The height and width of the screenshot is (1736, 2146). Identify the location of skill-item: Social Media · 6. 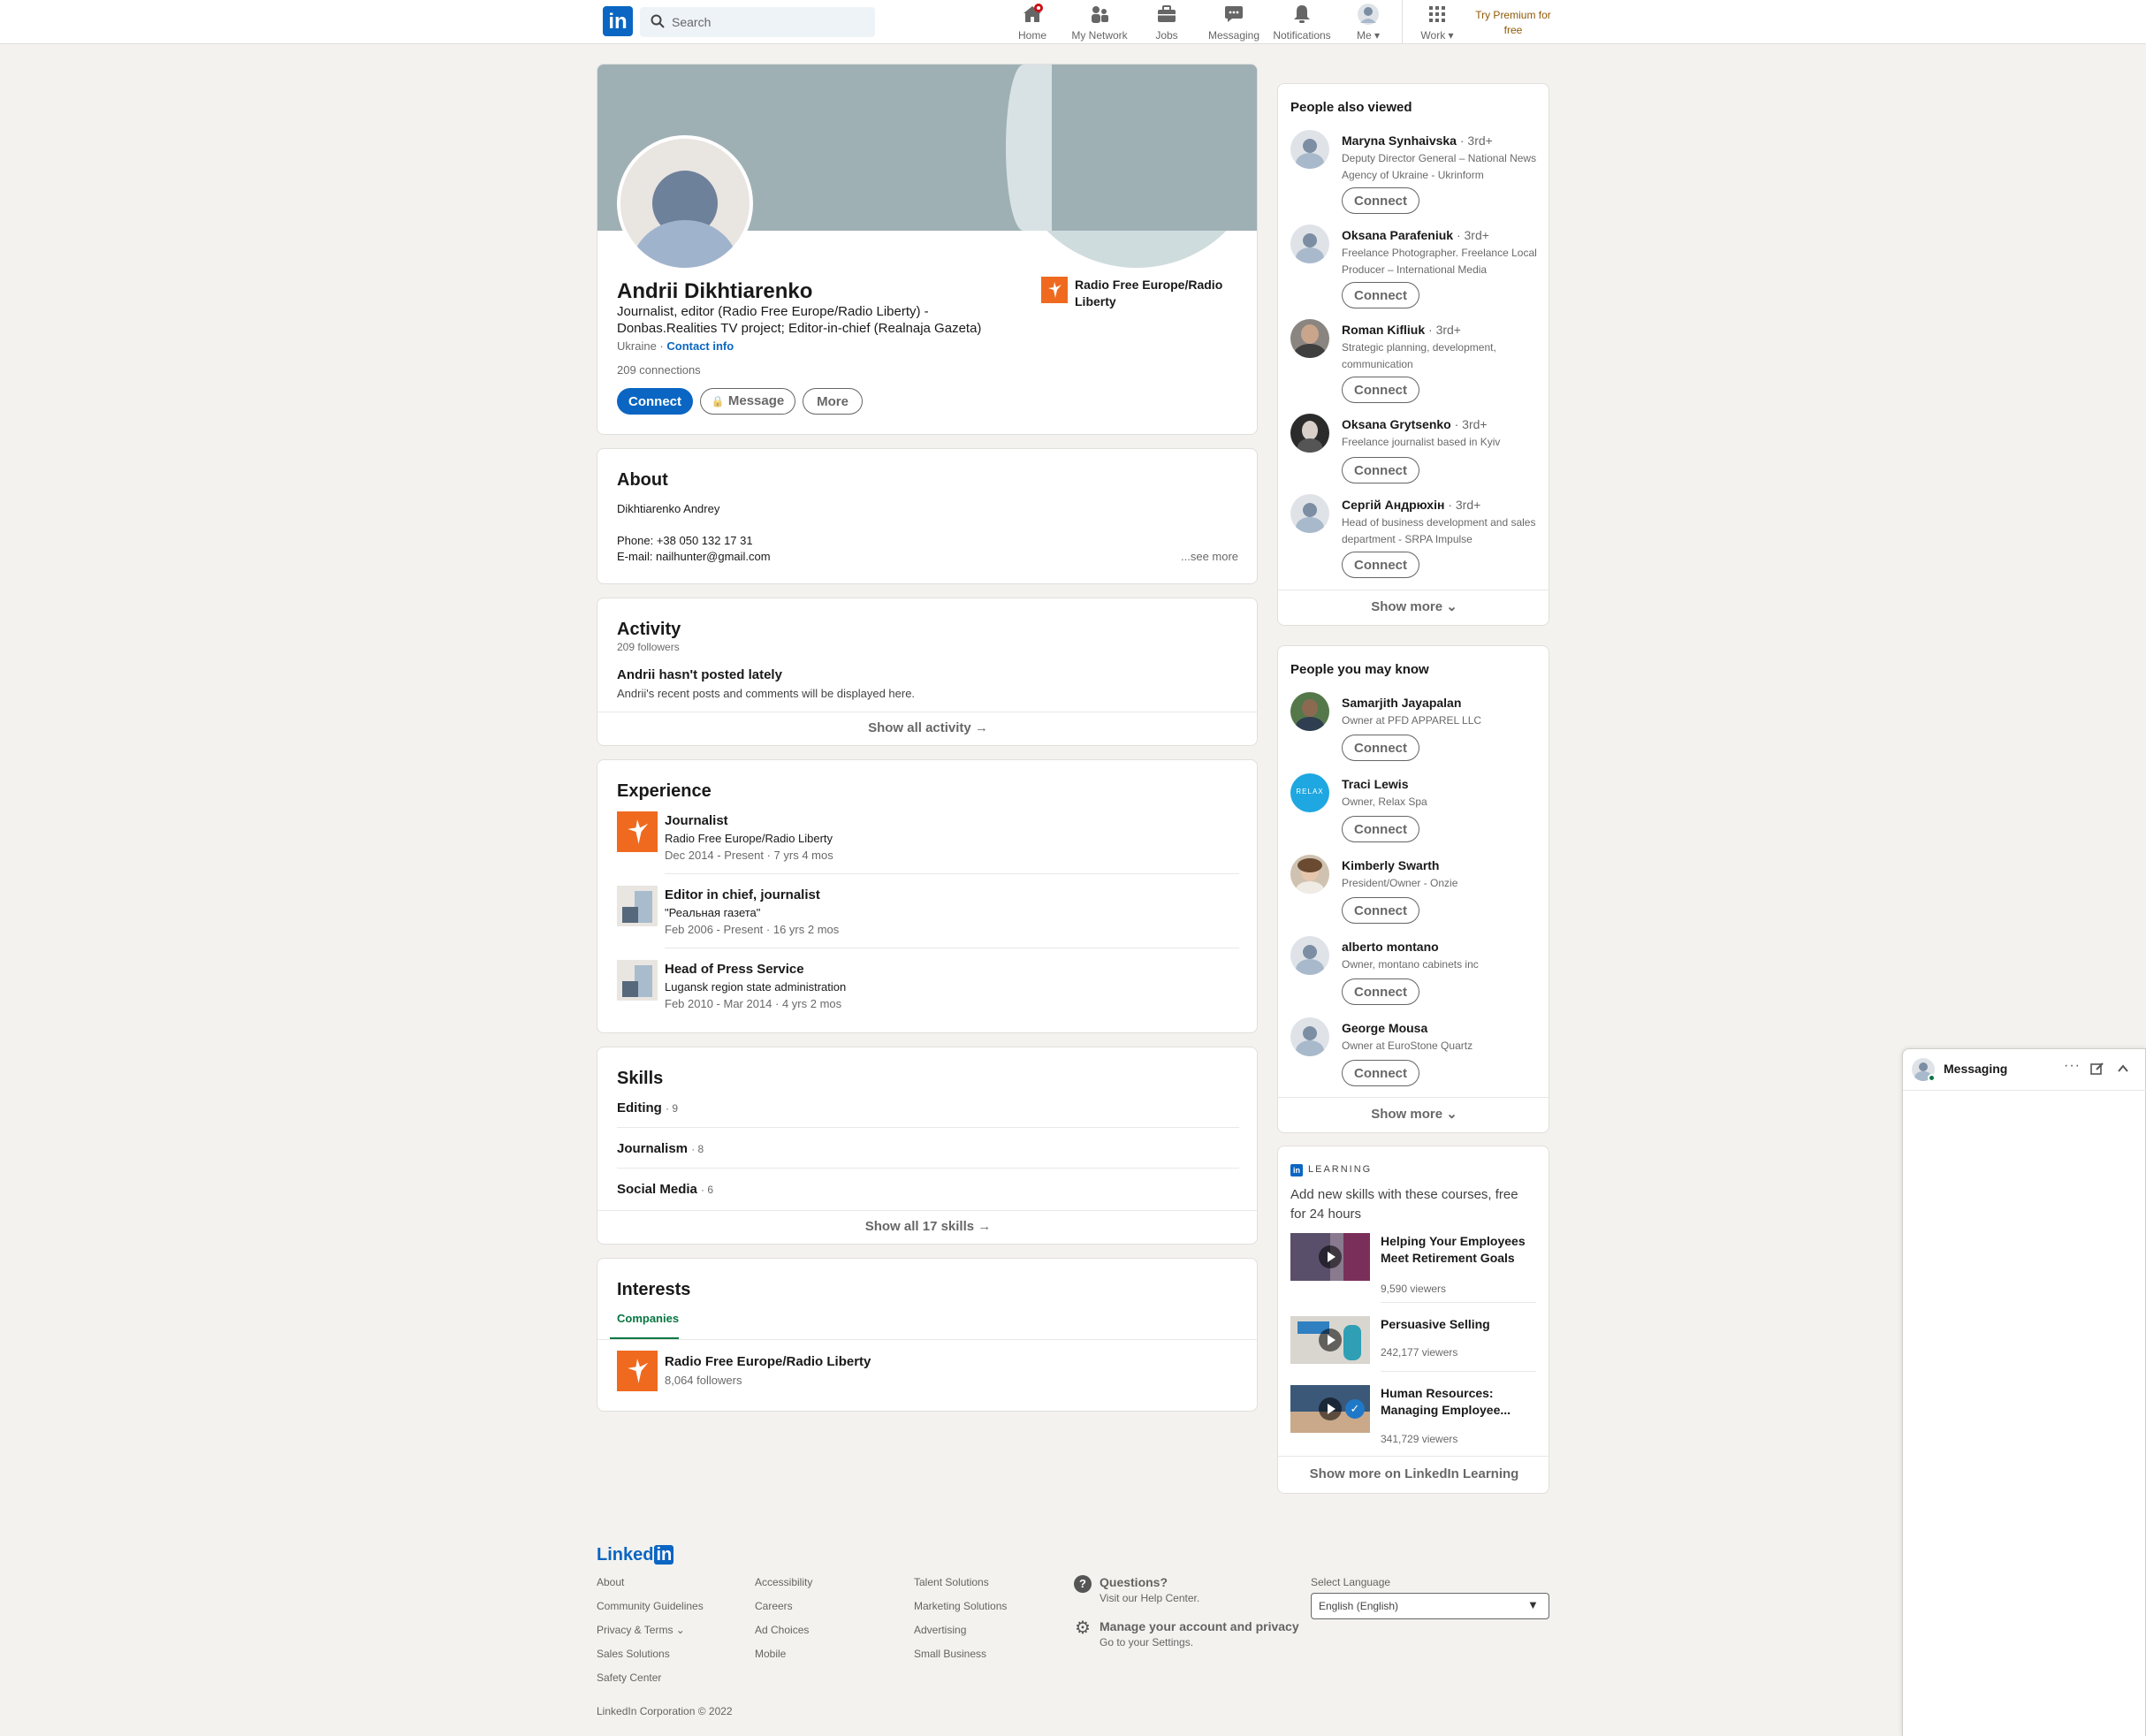
(665, 1189).